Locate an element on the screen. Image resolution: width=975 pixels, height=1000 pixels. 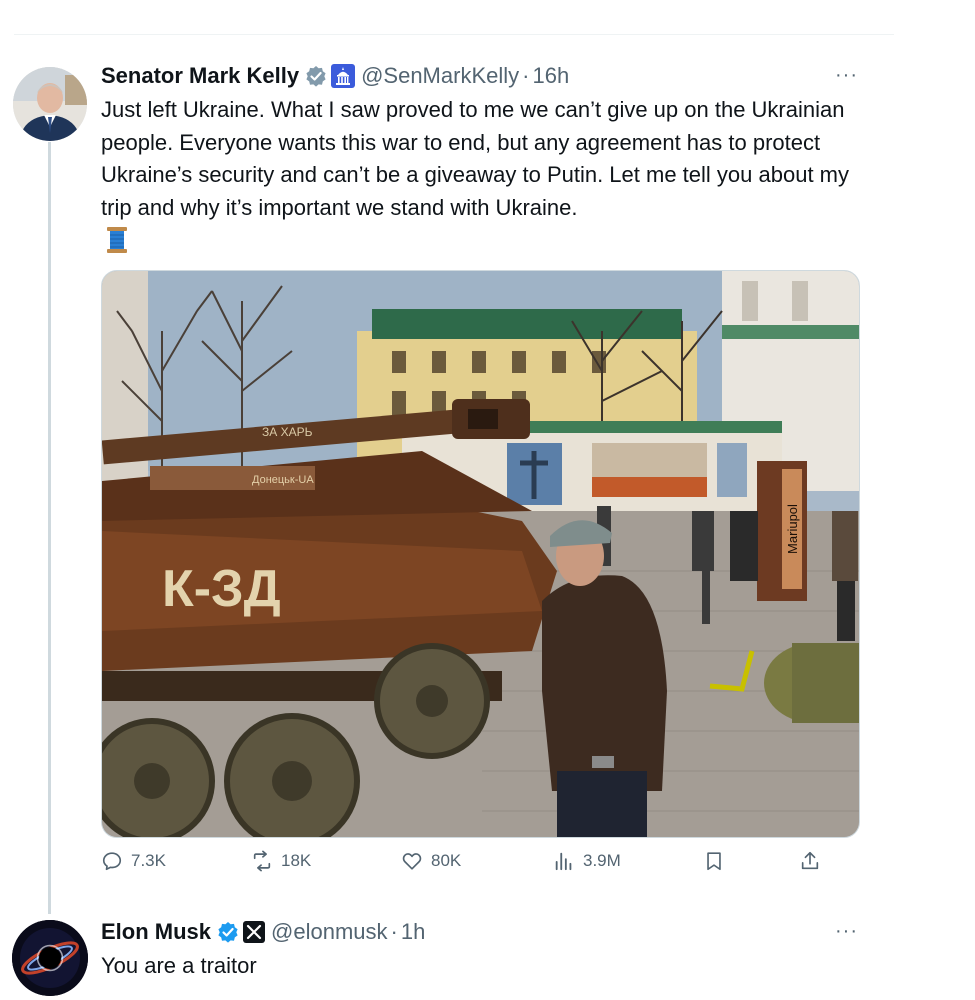
repost-button: 18K is located at coordinates (281, 861).